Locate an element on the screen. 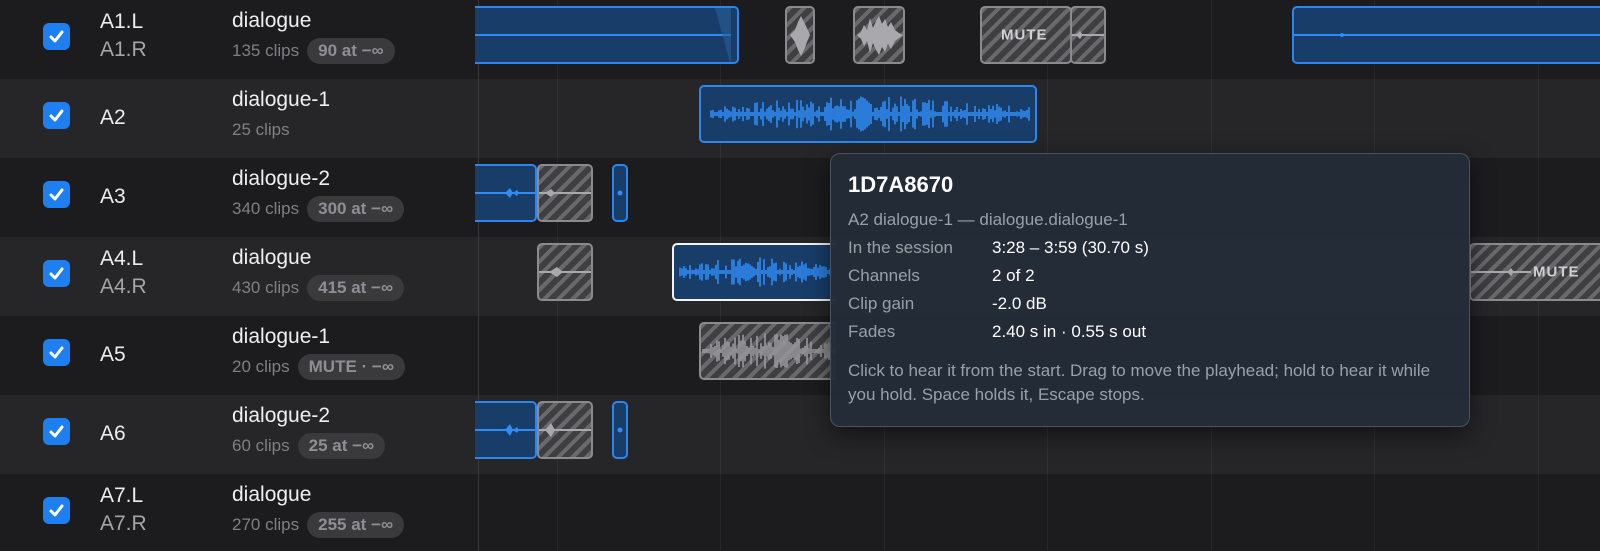 The image size is (1600, 551). clip-count: 340 clips is located at coordinates (266, 208).